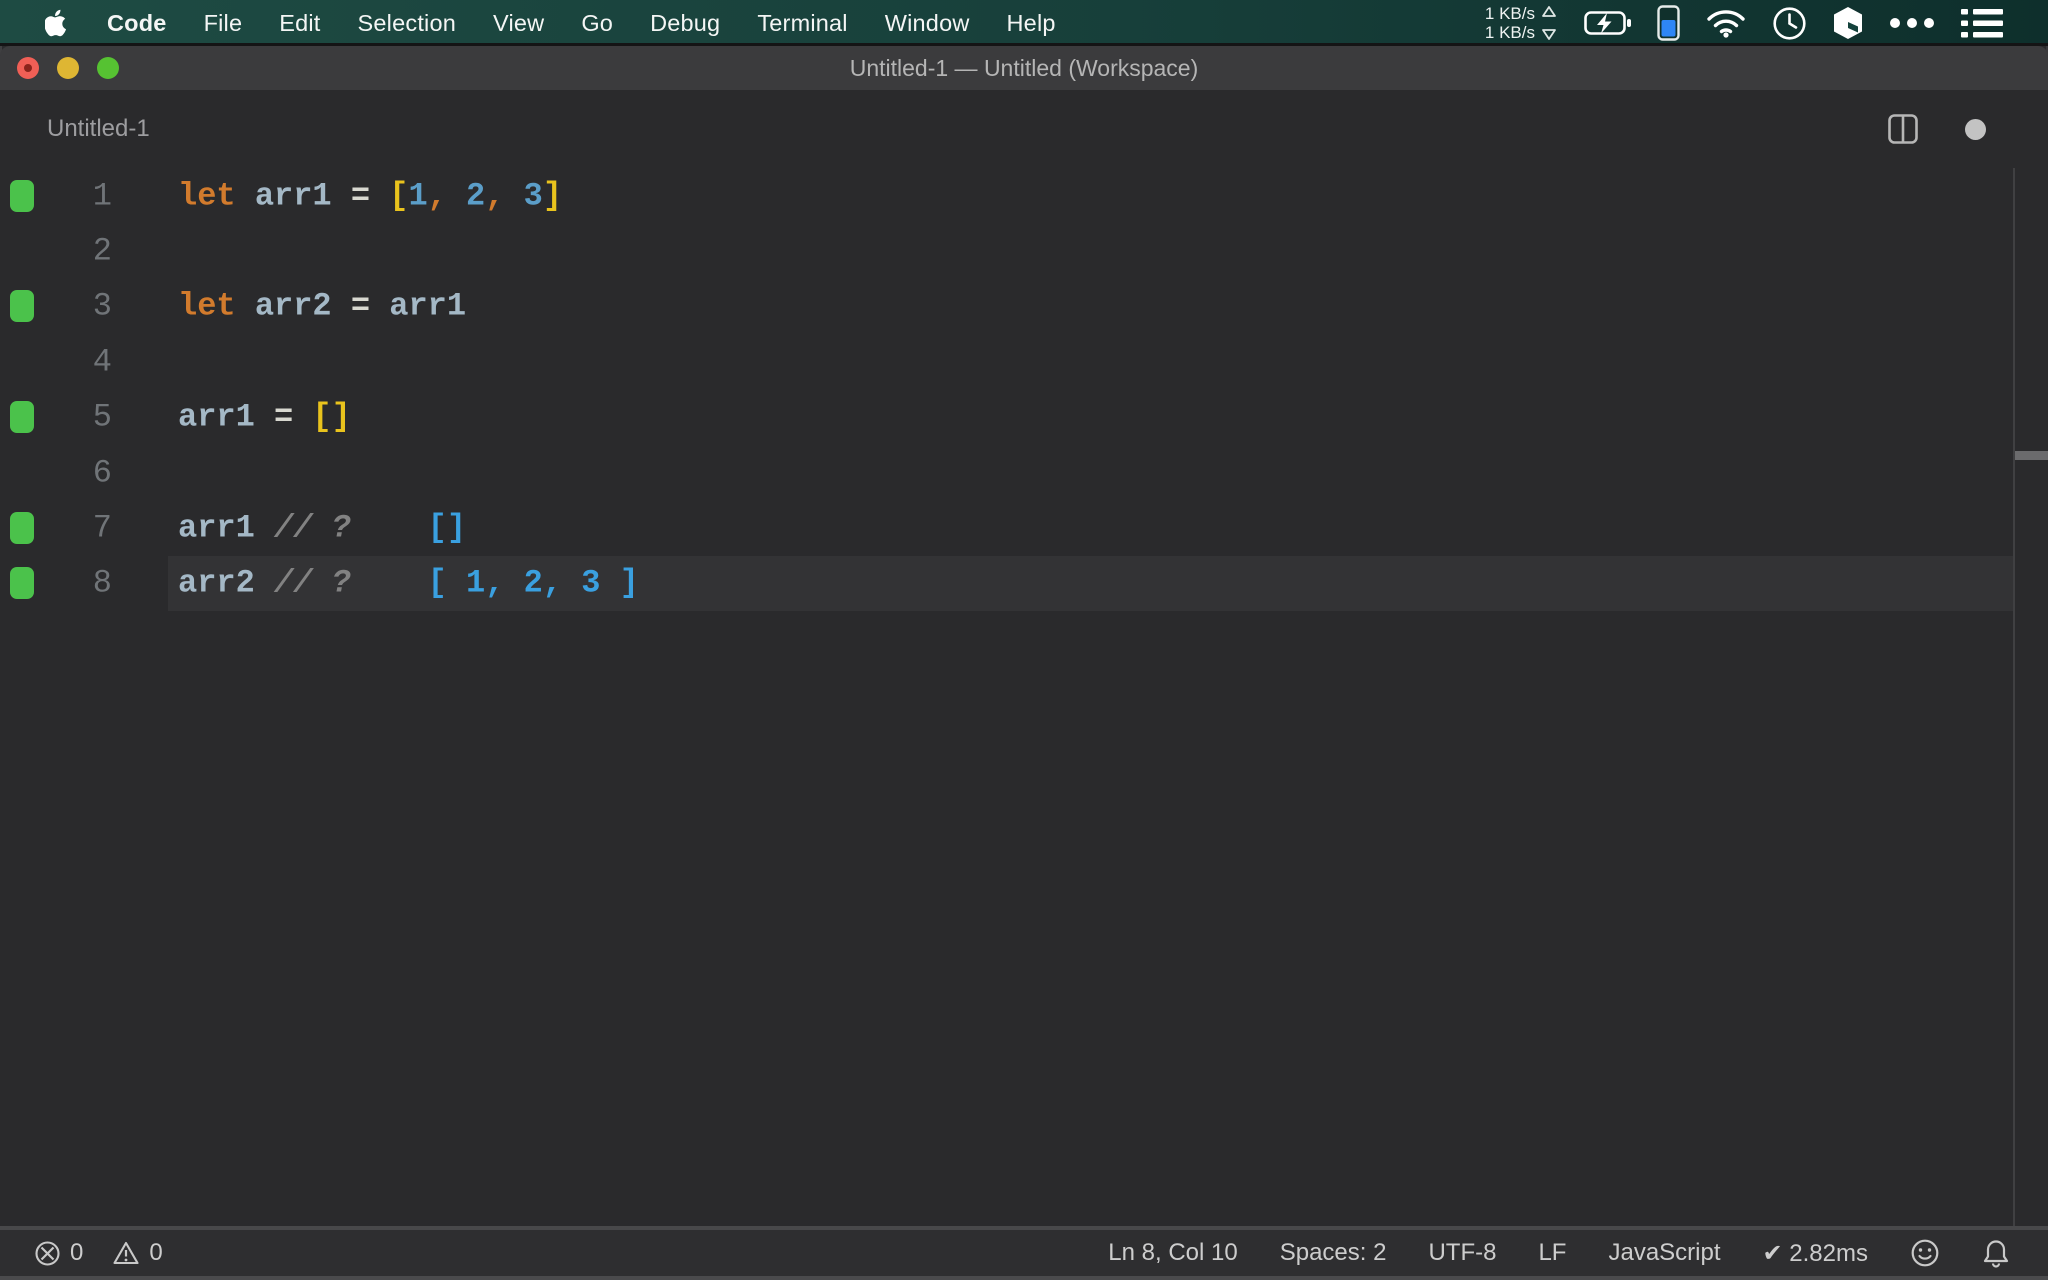  I want to click on split-editor-icon, so click(1903, 129).